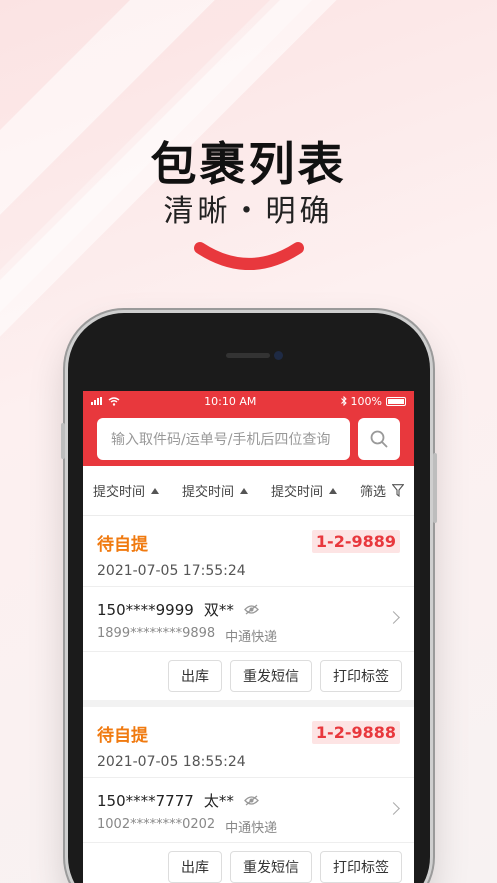  I want to click on battery-icon, so click(395, 401).